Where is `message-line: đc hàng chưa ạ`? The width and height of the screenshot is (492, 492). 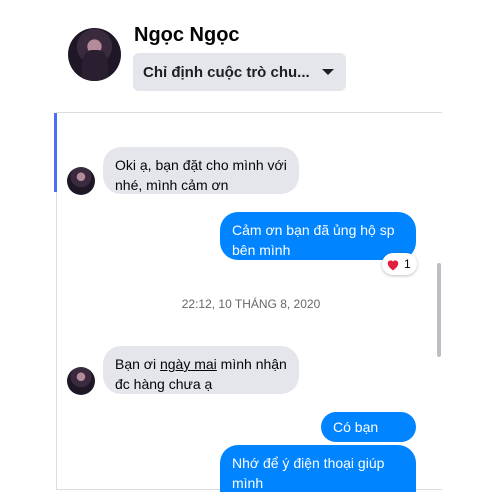
message-line: đc hàng chưa ạ is located at coordinates (164, 384).